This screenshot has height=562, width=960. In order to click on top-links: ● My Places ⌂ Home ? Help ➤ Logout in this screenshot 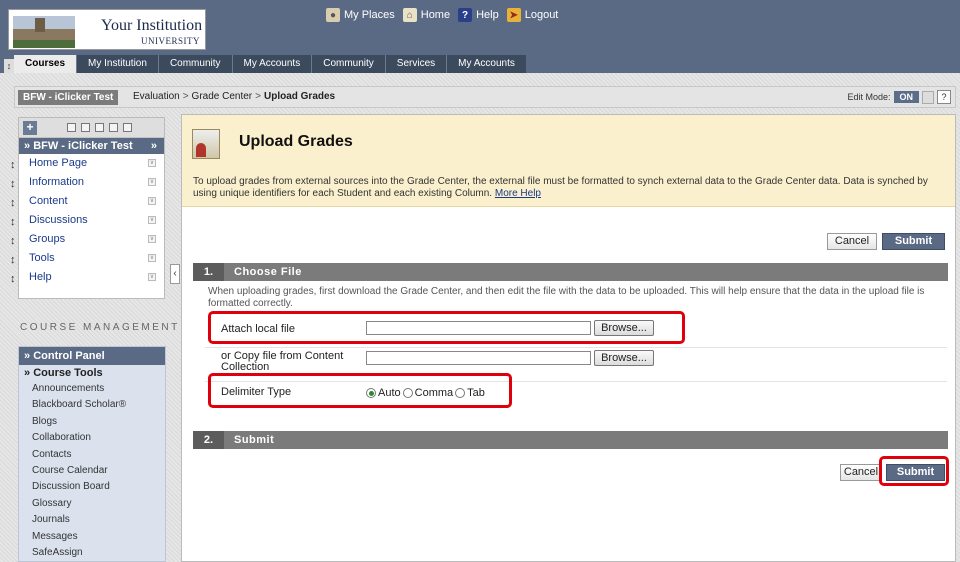, I will do `click(442, 15)`.